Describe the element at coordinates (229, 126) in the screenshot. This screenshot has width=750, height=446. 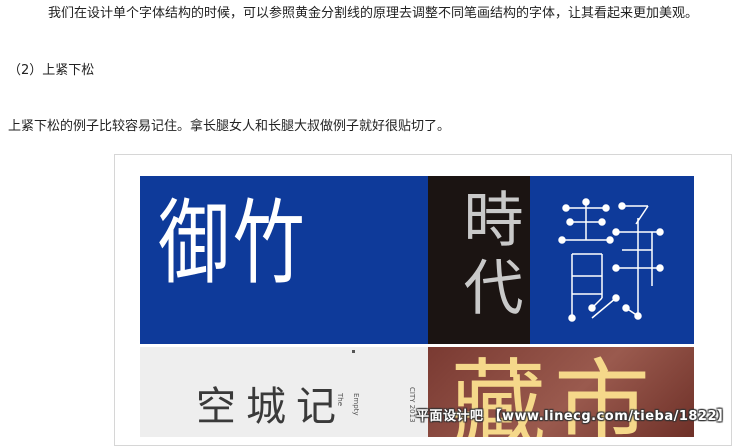
I see `example-paragraph: 上紧下松的例子比较容易记住。拿长腿女人和长腿大叔做例子就好很贴切了。` at that location.